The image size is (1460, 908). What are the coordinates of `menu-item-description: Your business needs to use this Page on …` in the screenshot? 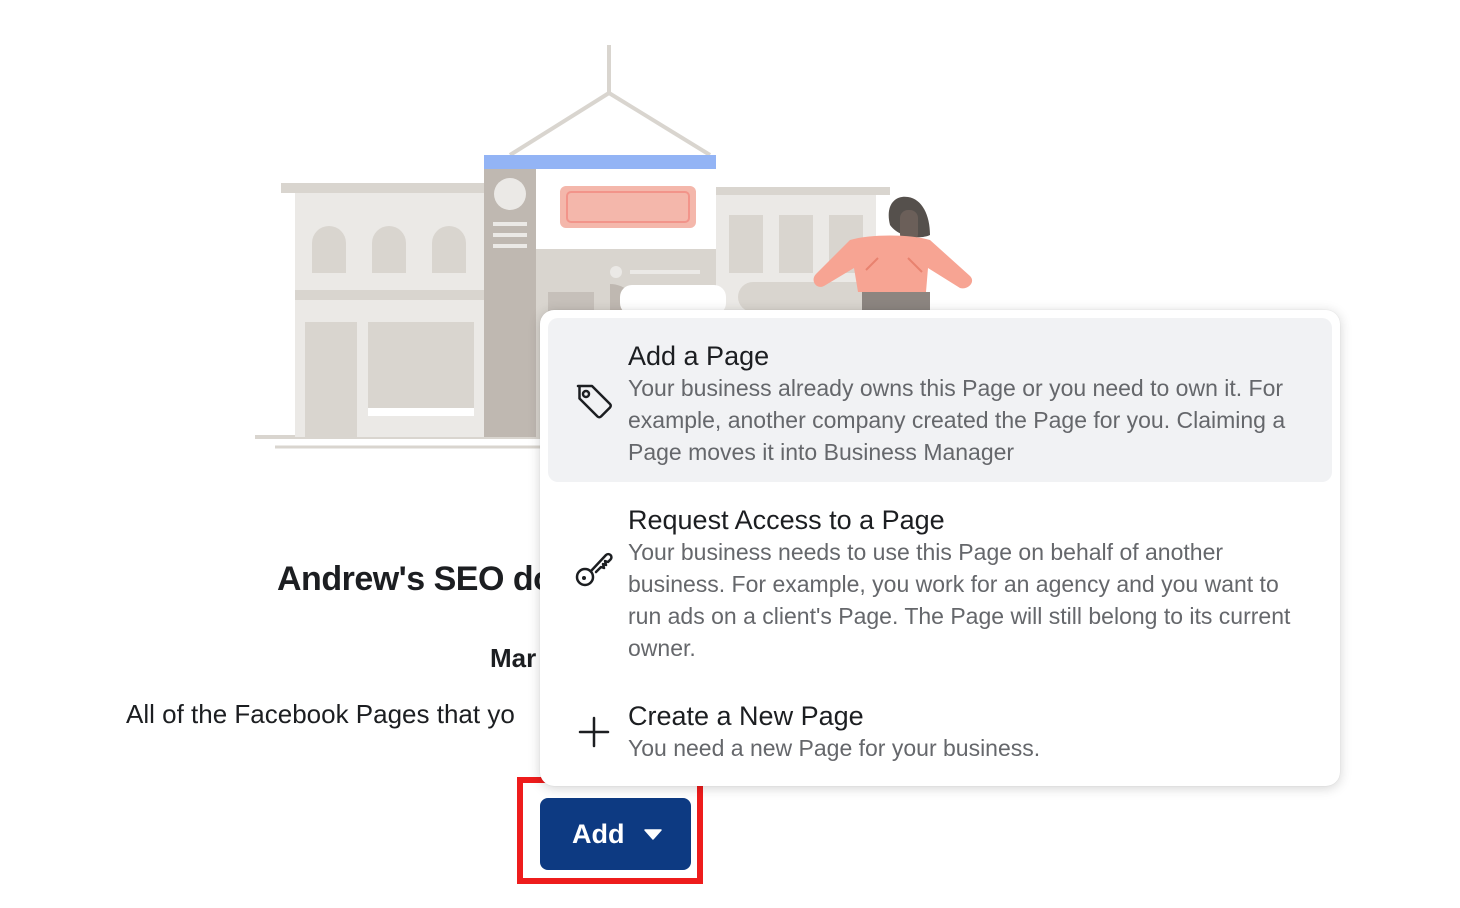 It's located at (959, 600).